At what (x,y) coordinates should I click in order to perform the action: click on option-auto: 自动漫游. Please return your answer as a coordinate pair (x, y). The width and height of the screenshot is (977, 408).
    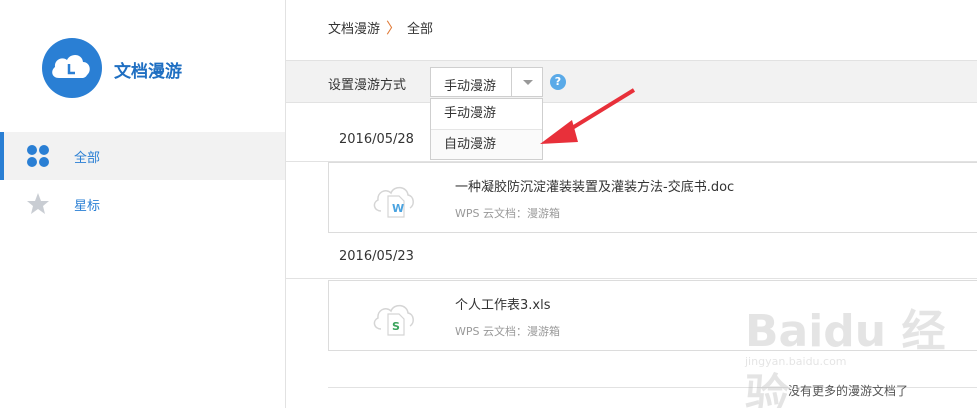
    Looking at the image, I should click on (486, 144).